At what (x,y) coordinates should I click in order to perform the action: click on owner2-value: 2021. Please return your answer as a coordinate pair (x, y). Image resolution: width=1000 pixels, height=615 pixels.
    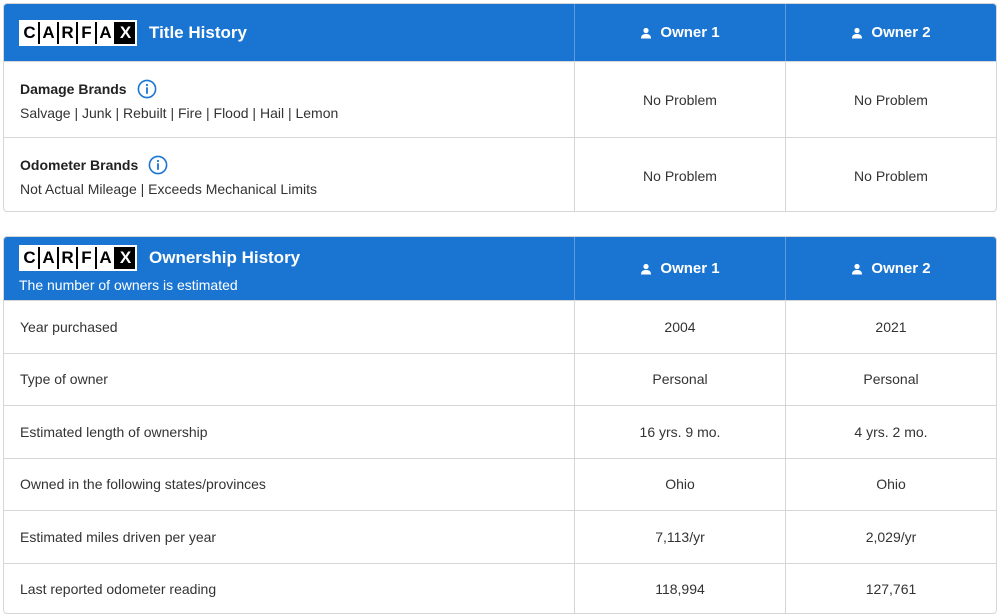
    Looking at the image, I should click on (891, 326).